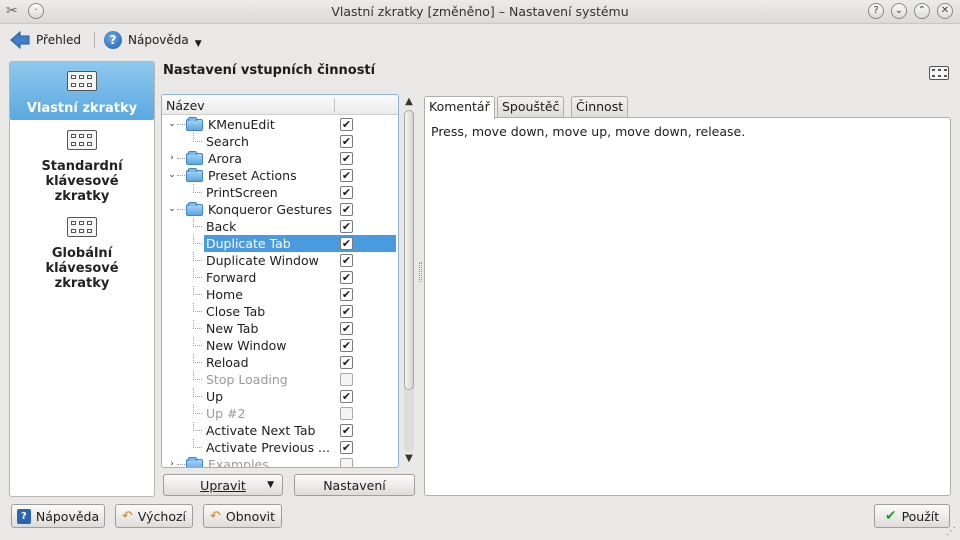  Describe the element at coordinates (236, 311) in the screenshot. I see `tree-row-label: Close Tab` at that location.